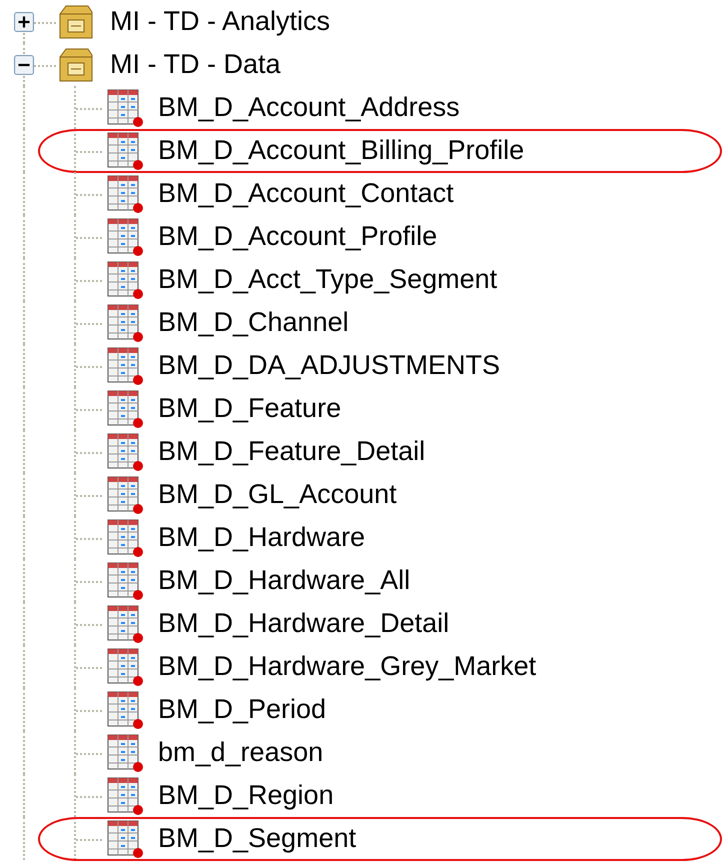  Describe the element at coordinates (262, 537) in the screenshot. I see `tree-node-label: BM_D_Hardware` at that location.